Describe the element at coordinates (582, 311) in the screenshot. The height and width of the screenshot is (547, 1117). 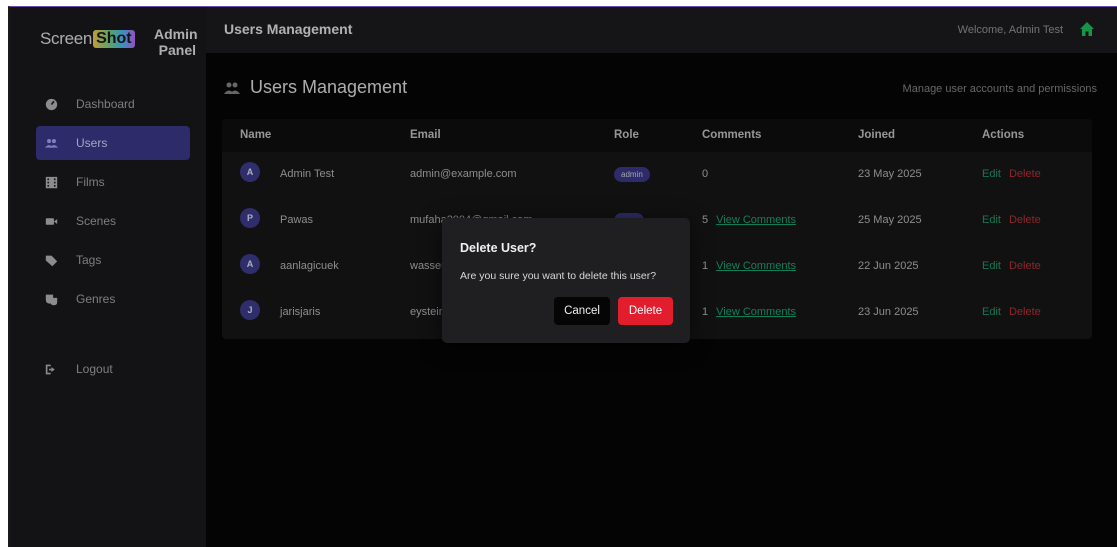
I see `cancel-button: Cancel` at that location.